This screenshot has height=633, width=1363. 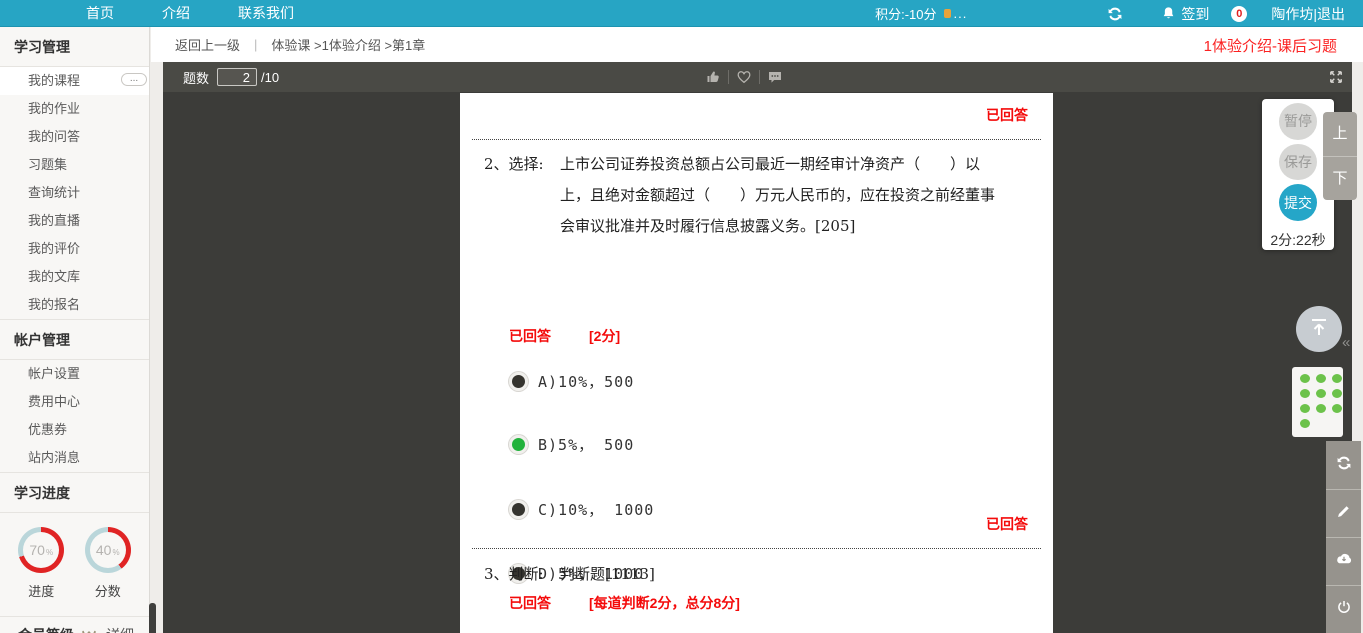 I want to click on question-2-number: 2、选择:, so click(x=514, y=164).